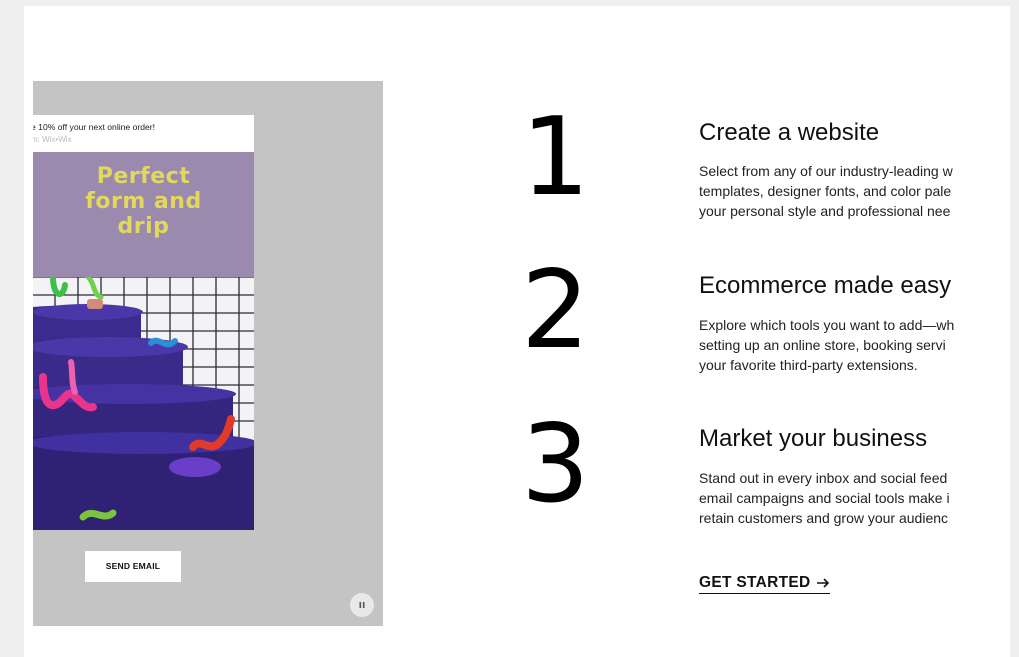 This screenshot has width=1019, height=657. Describe the element at coordinates (813, 438) in the screenshot. I see `step-title-3: Market your business` at that location.